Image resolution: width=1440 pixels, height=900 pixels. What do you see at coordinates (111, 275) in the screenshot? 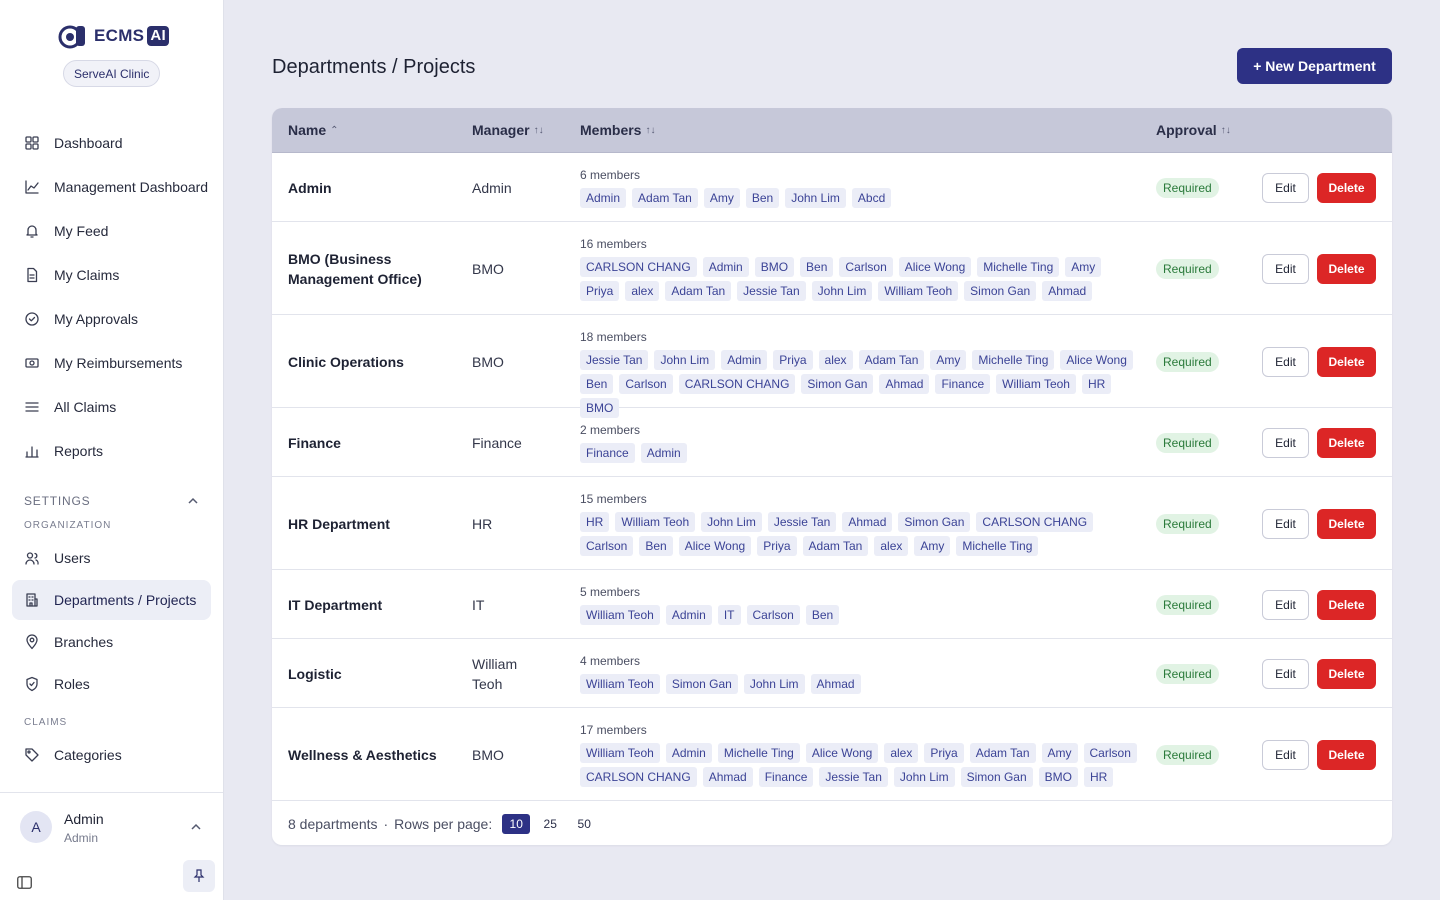
I see `sidebar-item-my-claims: My Claims` at bounding box center [111, 275].